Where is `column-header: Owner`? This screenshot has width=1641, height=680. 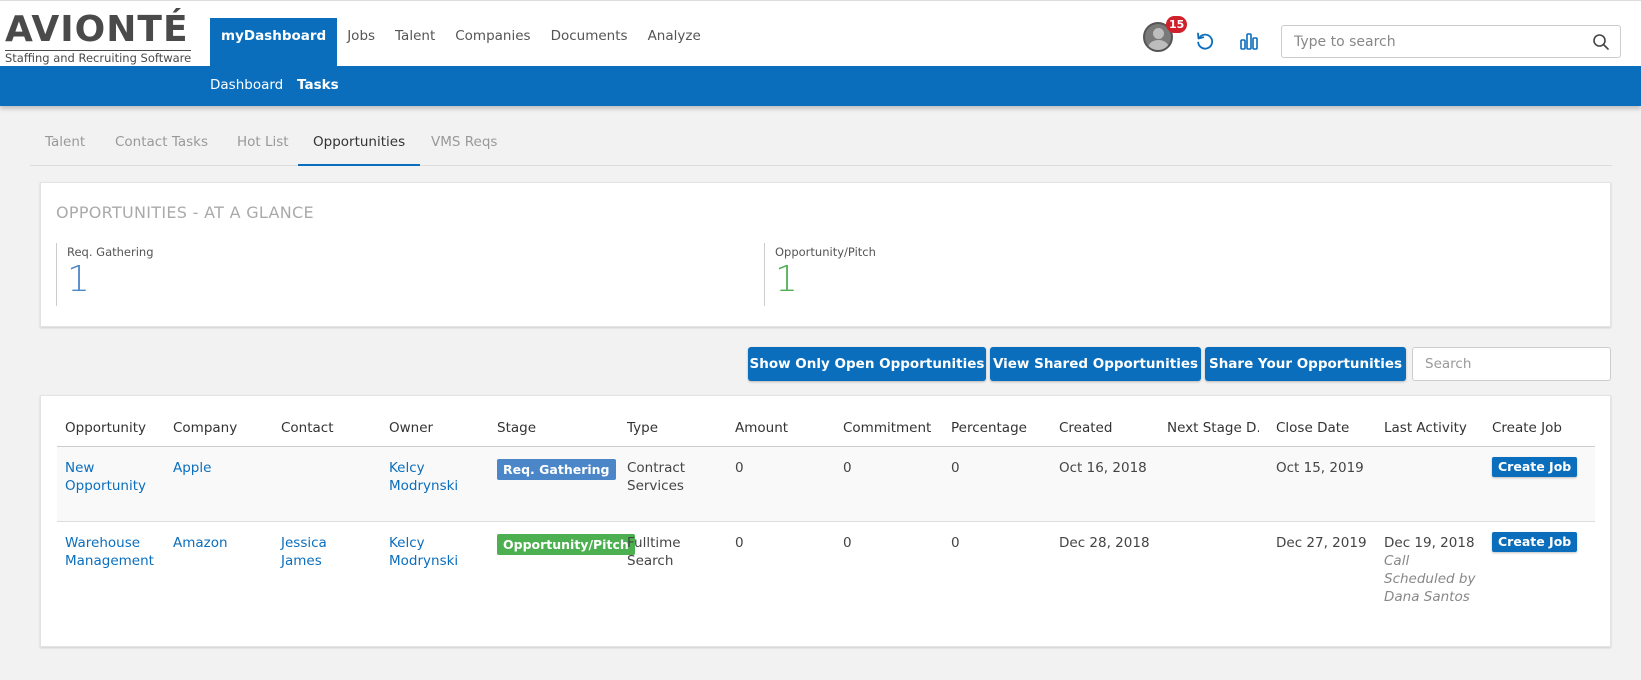 column-header: Owner is located at coordinates (411, 428).